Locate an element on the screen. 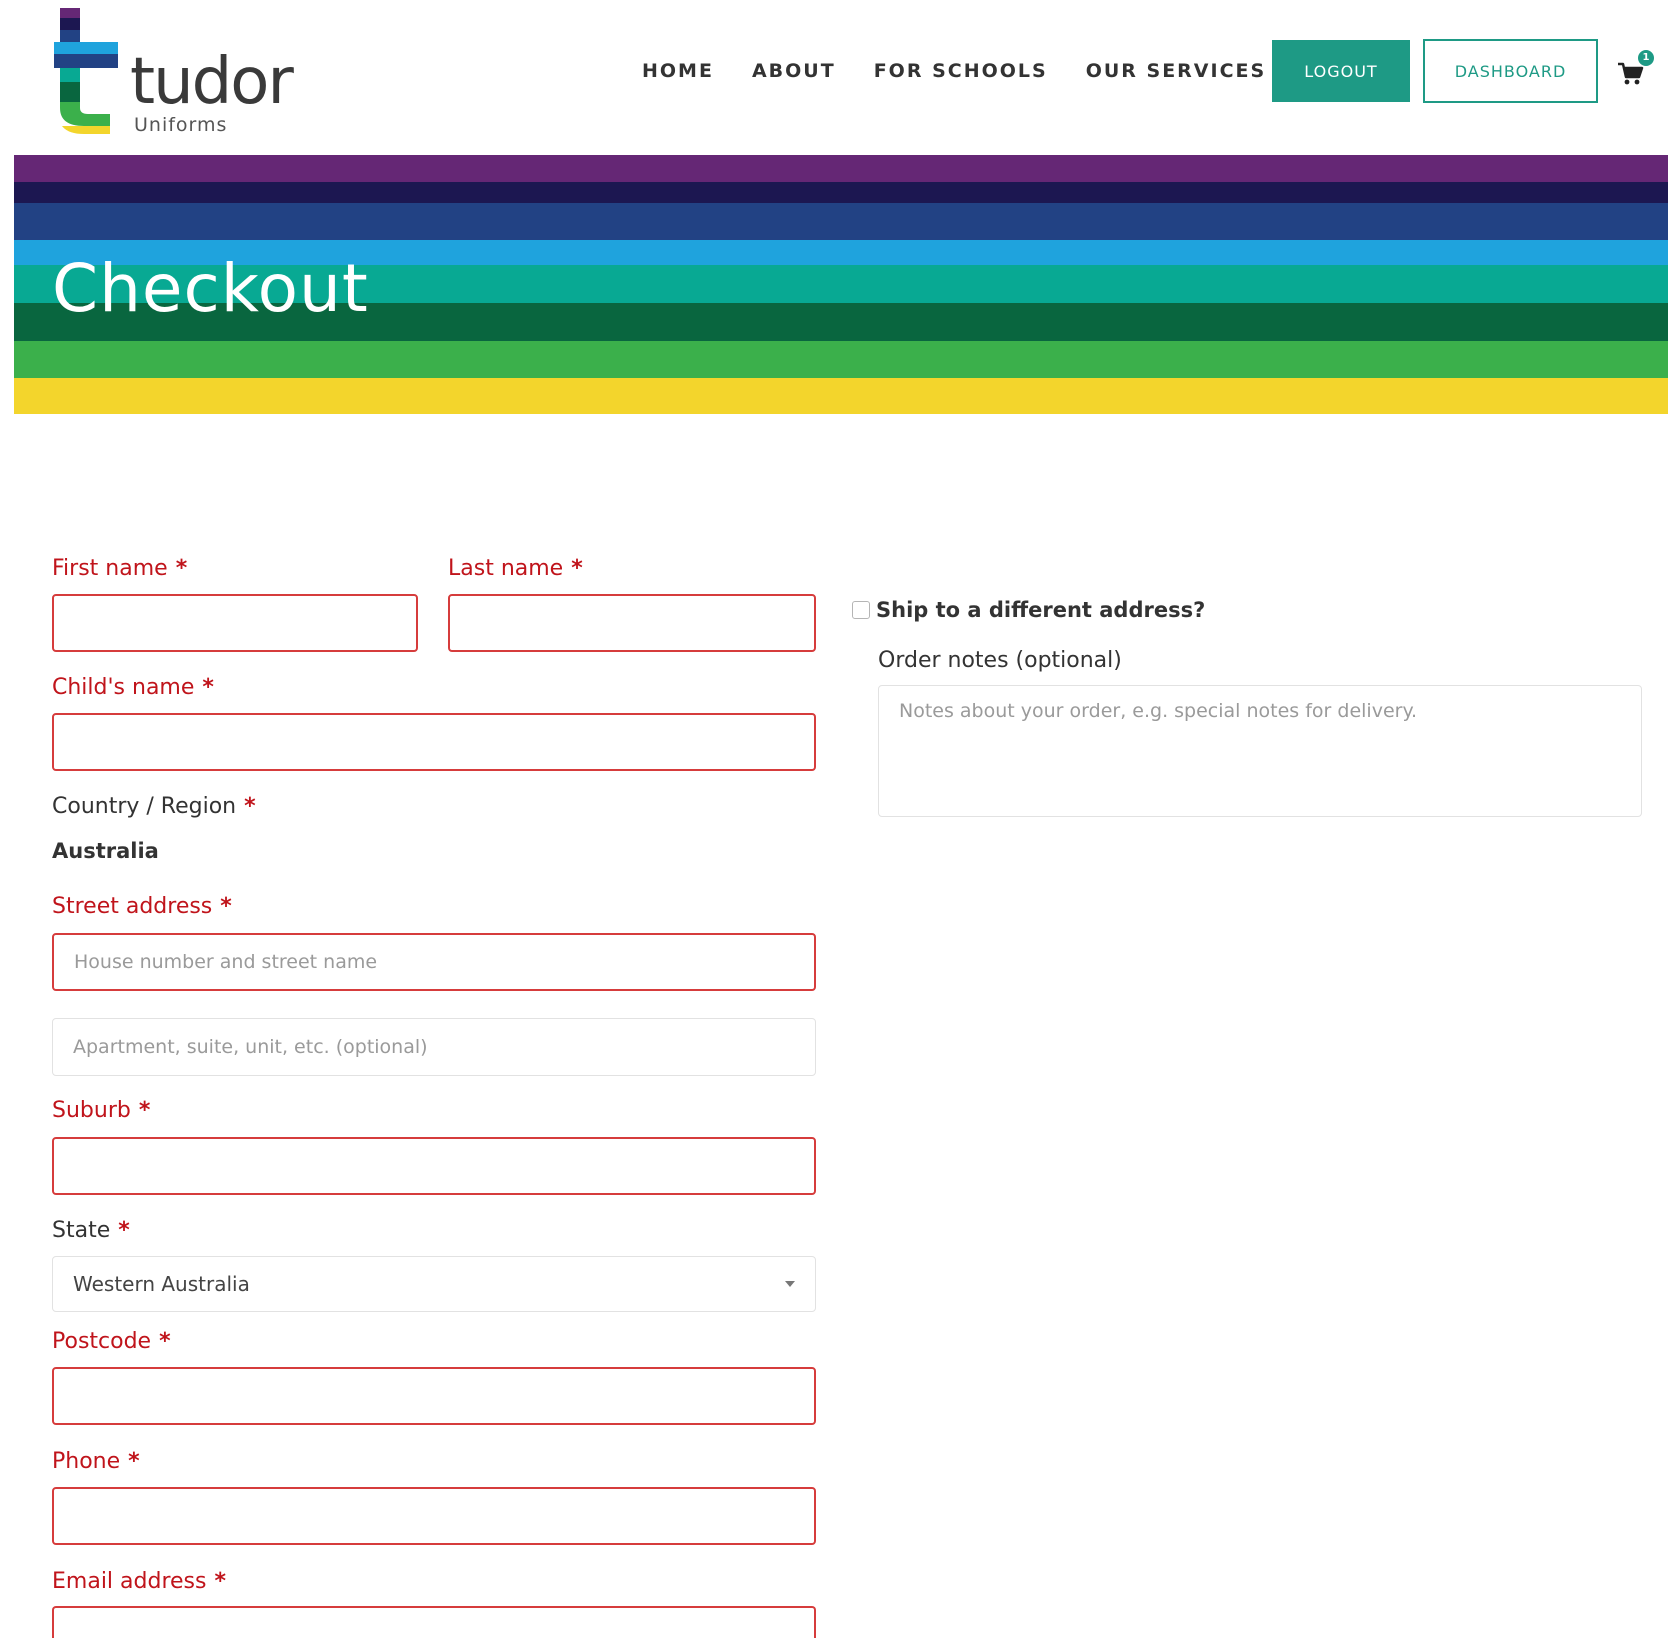  phone-label-text: Phone is located at coordinates (86, 1461).